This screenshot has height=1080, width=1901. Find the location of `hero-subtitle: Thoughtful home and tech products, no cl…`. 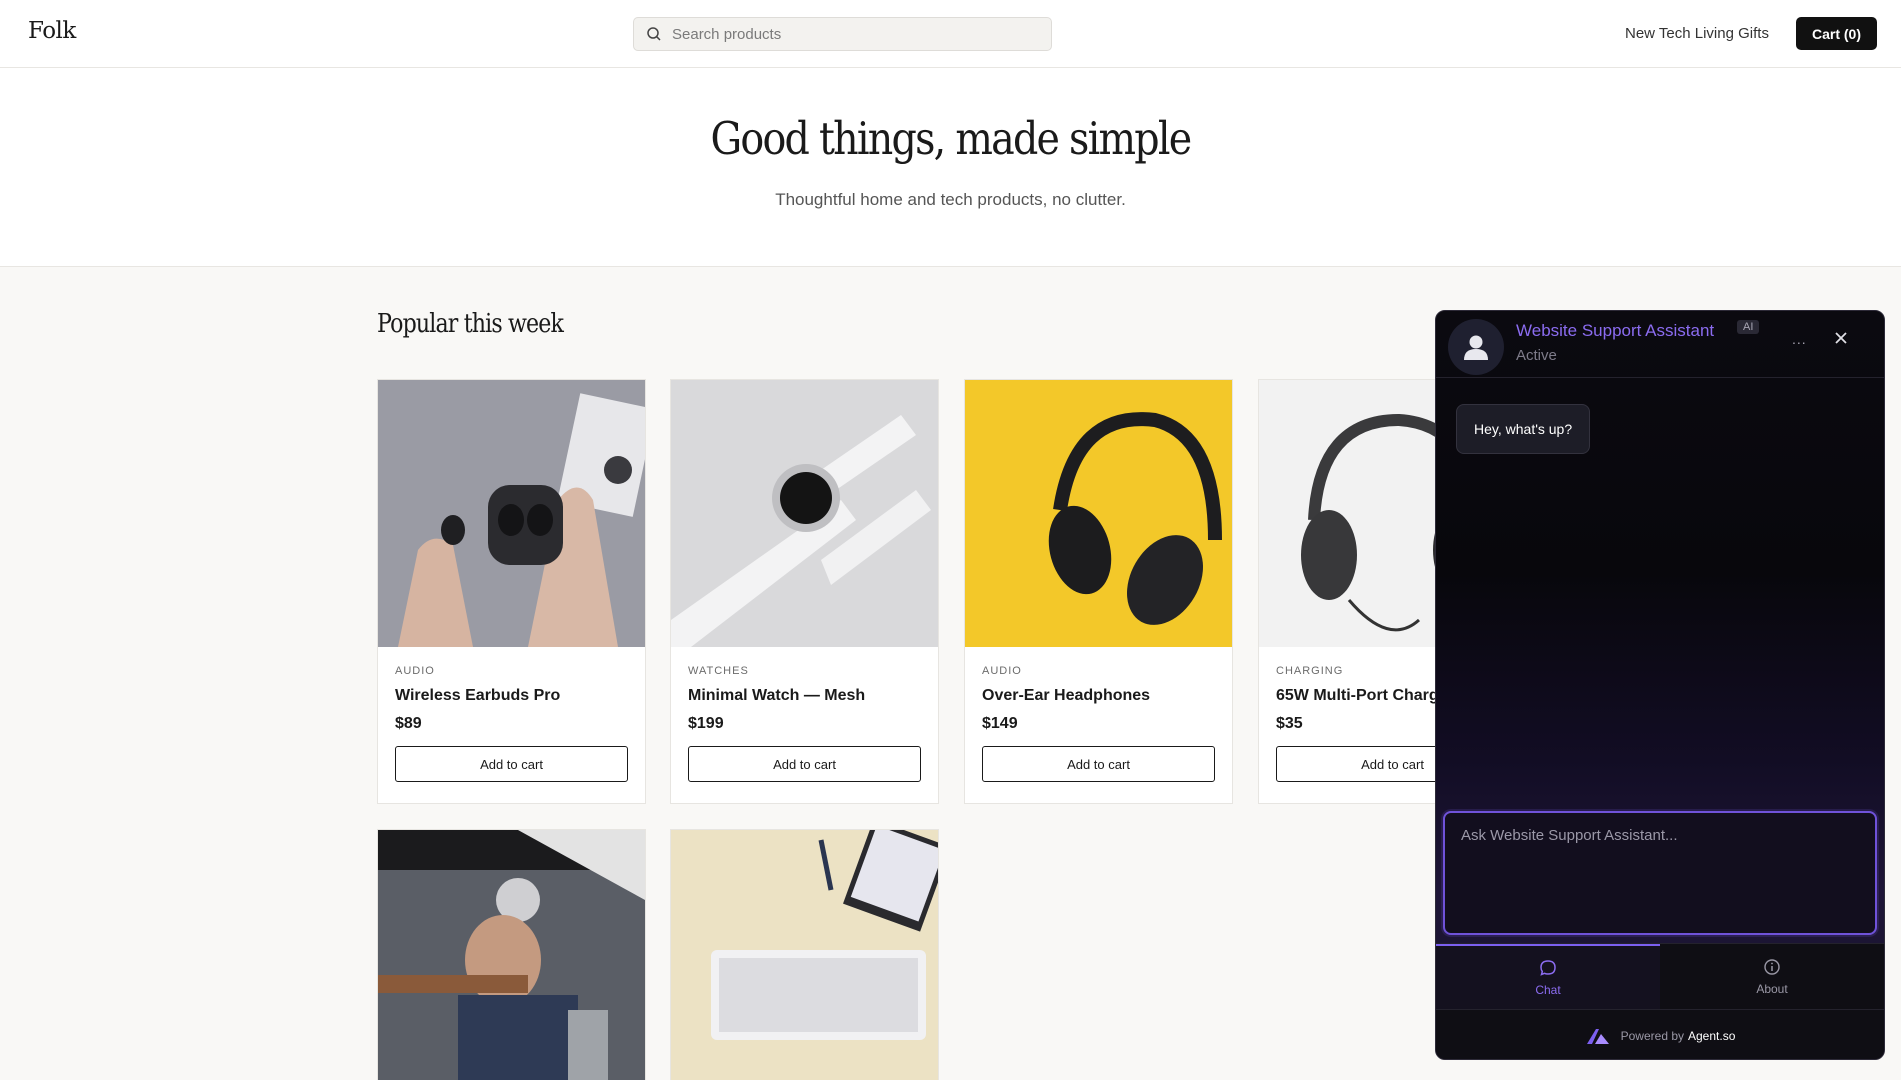

hero-subtitle: Thoughtful home and tech products, no cl… is located at coordinates (950, 199).